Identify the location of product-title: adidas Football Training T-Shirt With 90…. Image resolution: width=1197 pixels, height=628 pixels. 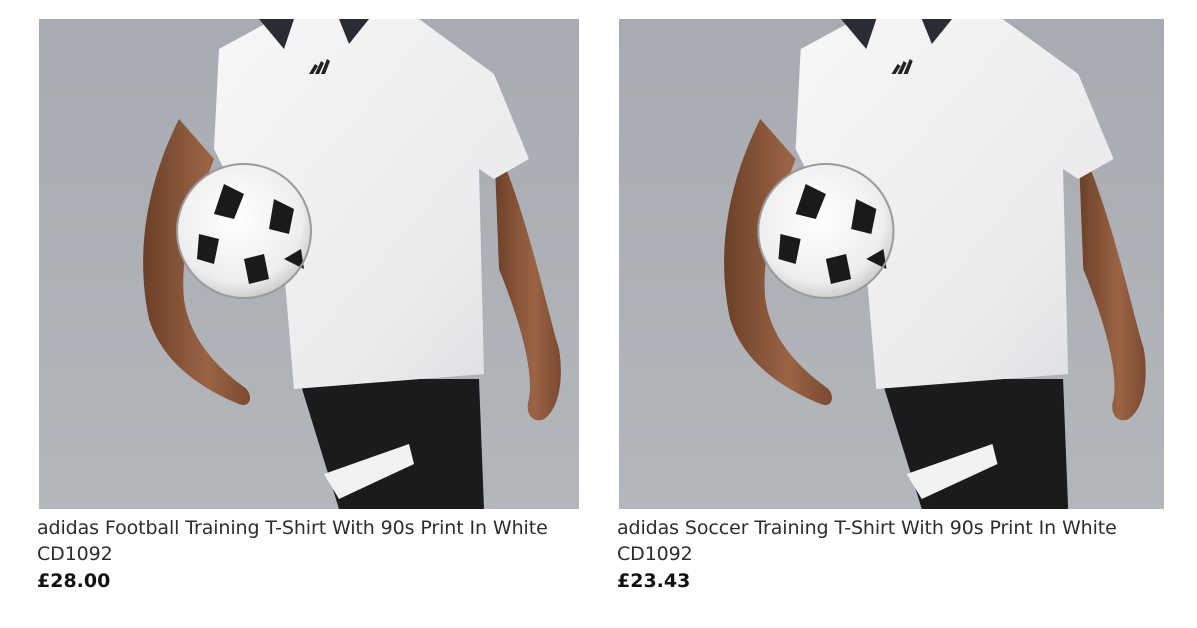
(308, 541).